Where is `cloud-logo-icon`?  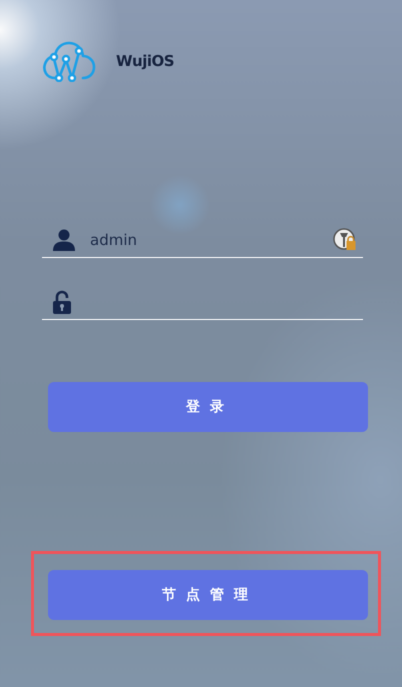
cloud-logo-icon is located at coordinates (69, 61).